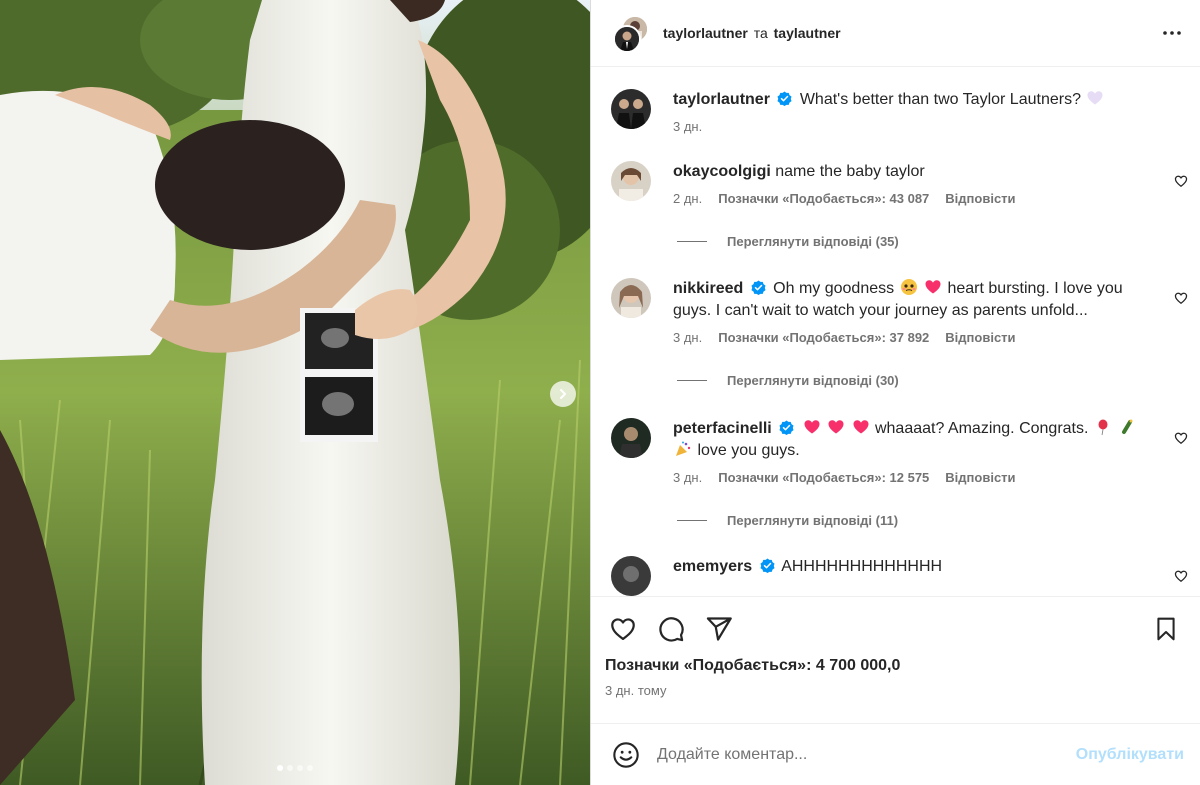 The image size is (1200, 785). I want to click on comment-likes: Позначки «Подобається»: 43 087, so click(823, 198).